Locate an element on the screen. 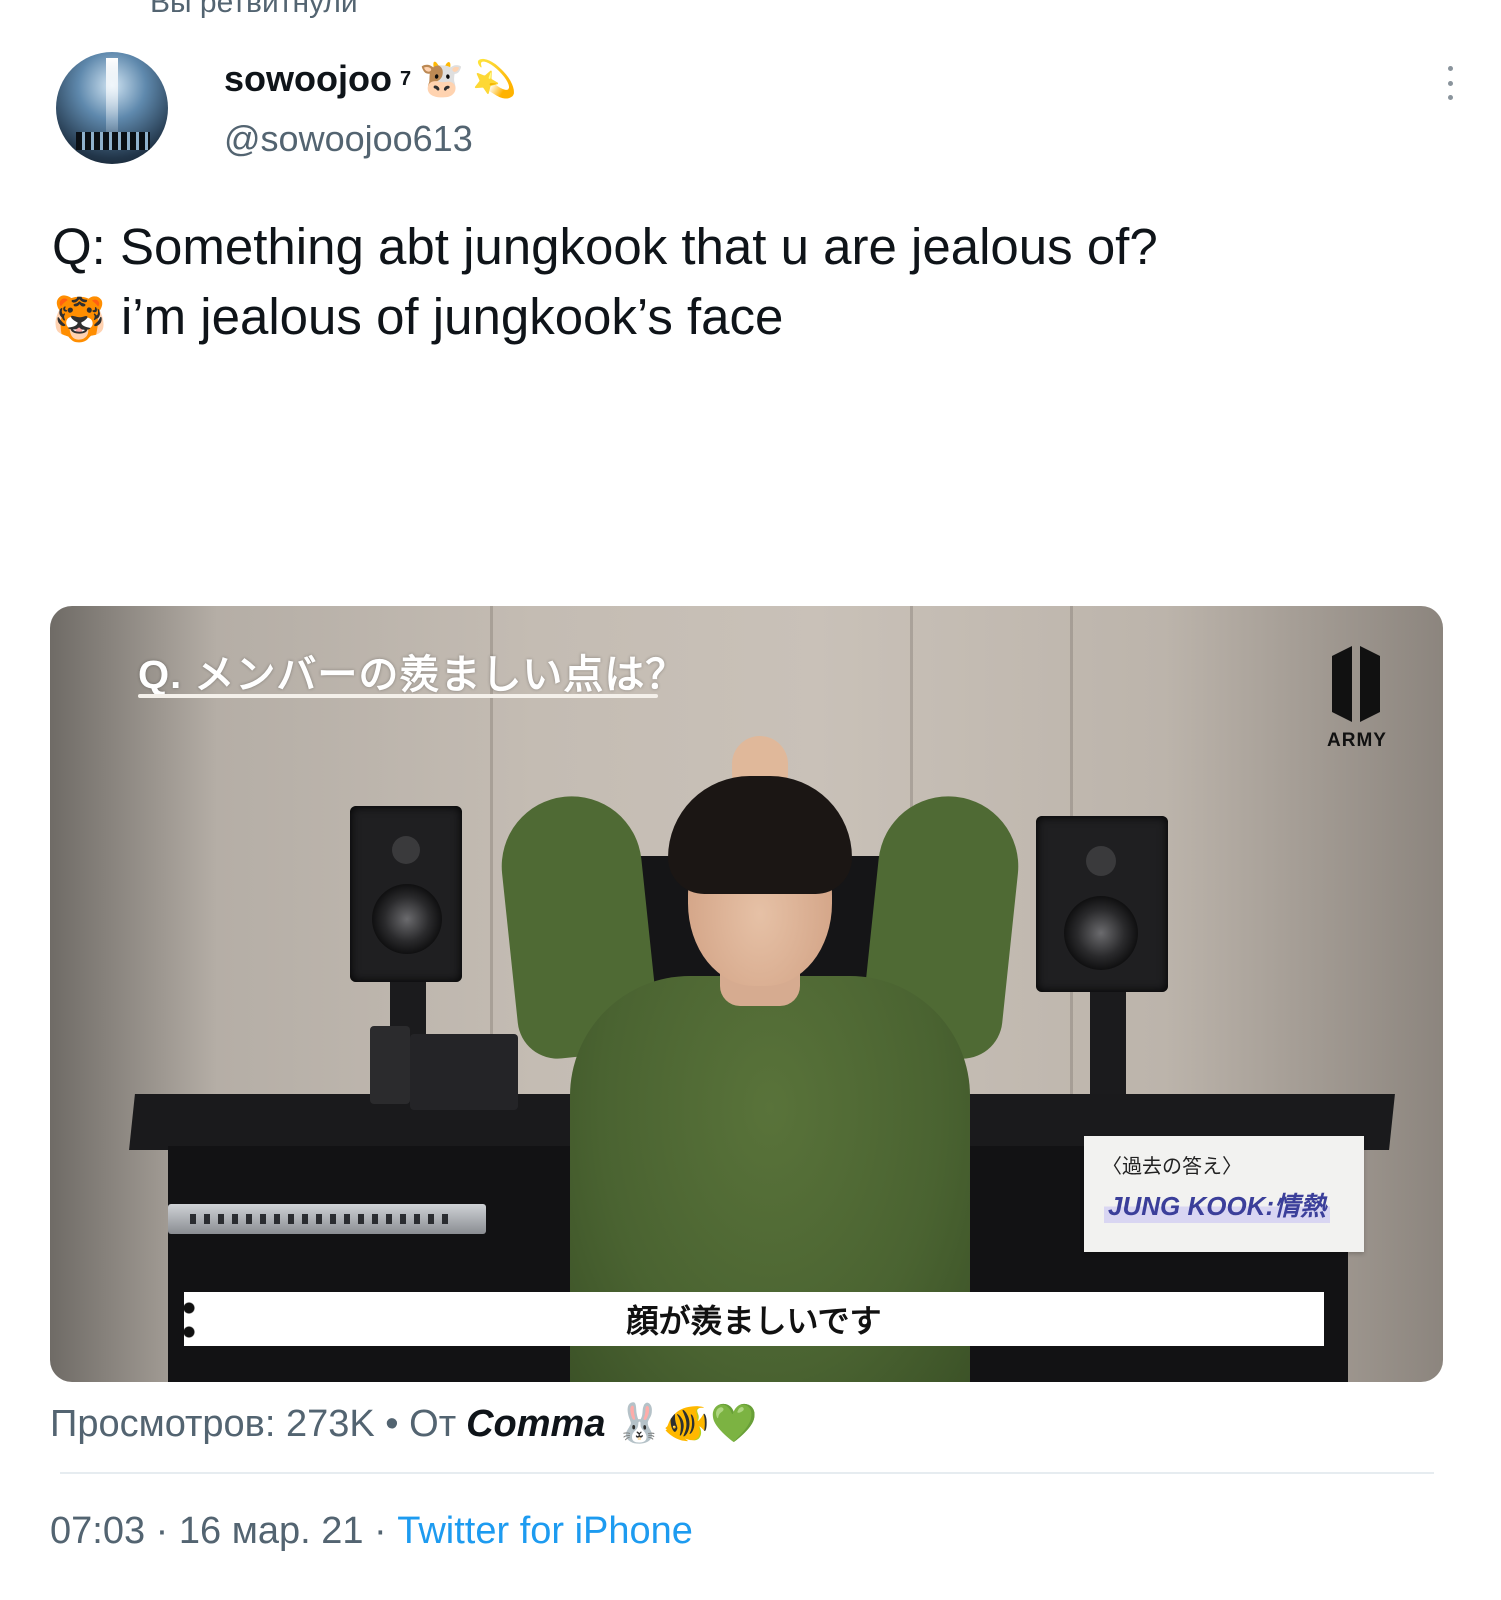 The image size is (1501, 1600). divider is located at coordinates (747, 1473).